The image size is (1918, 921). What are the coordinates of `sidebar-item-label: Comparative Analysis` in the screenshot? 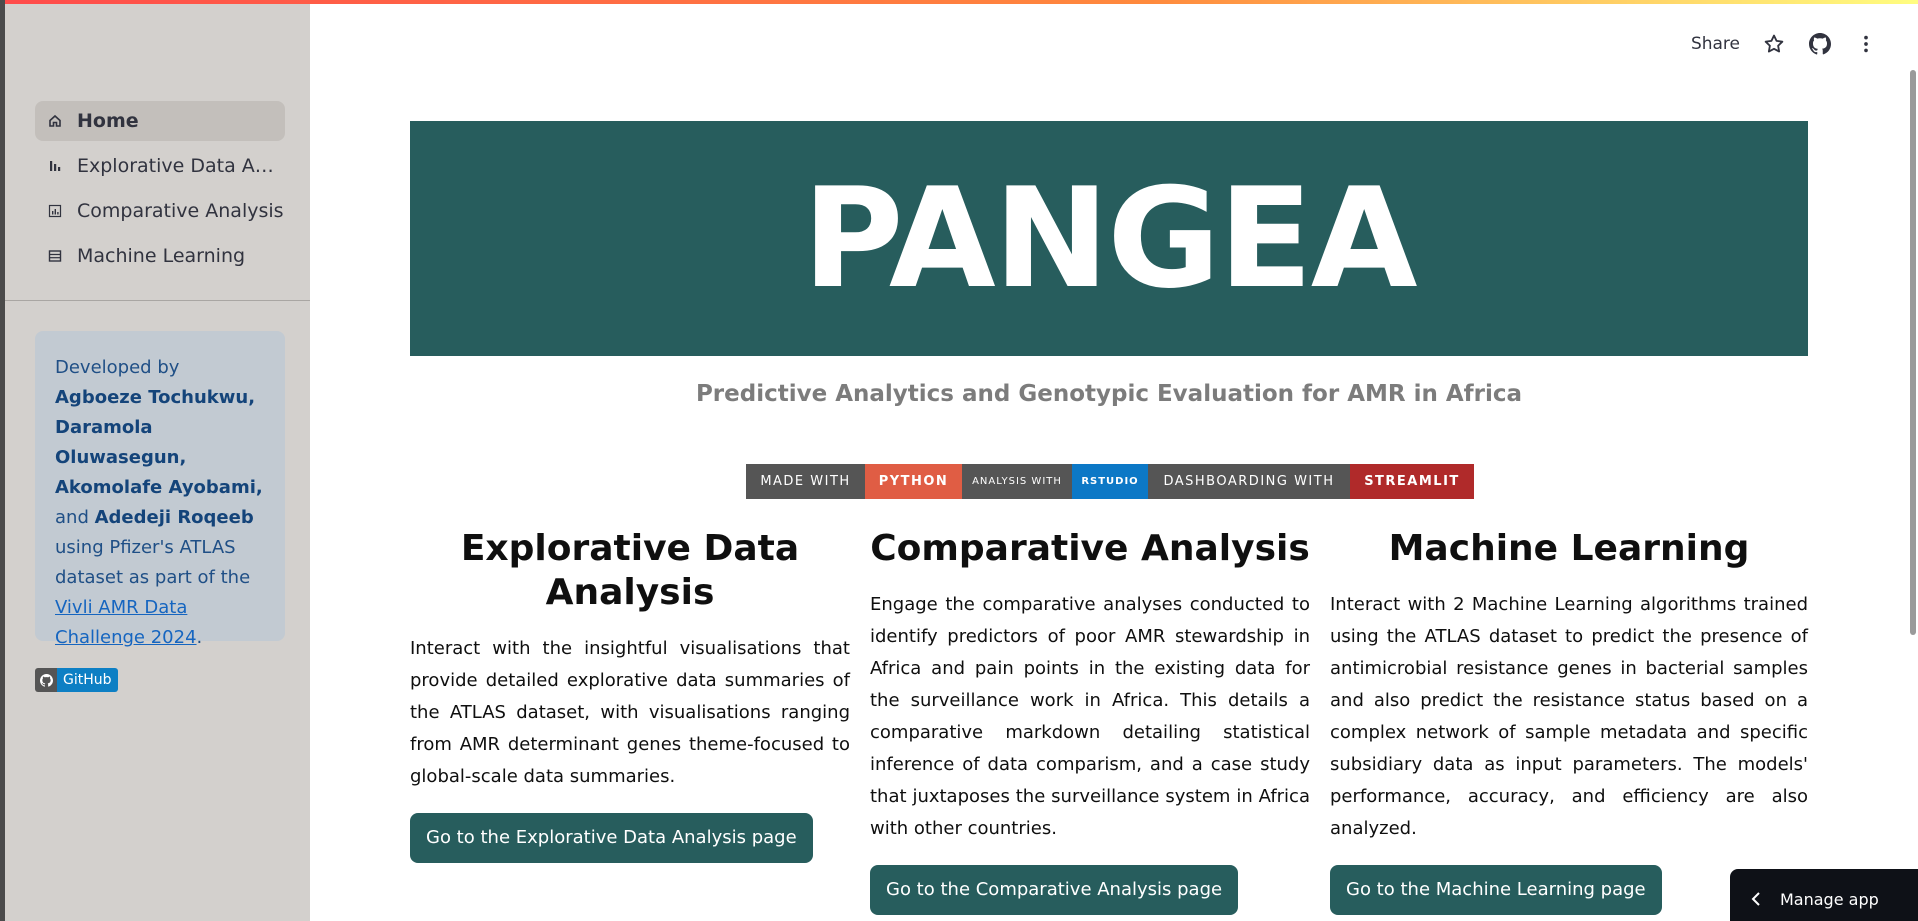 It's located at (180, 211).